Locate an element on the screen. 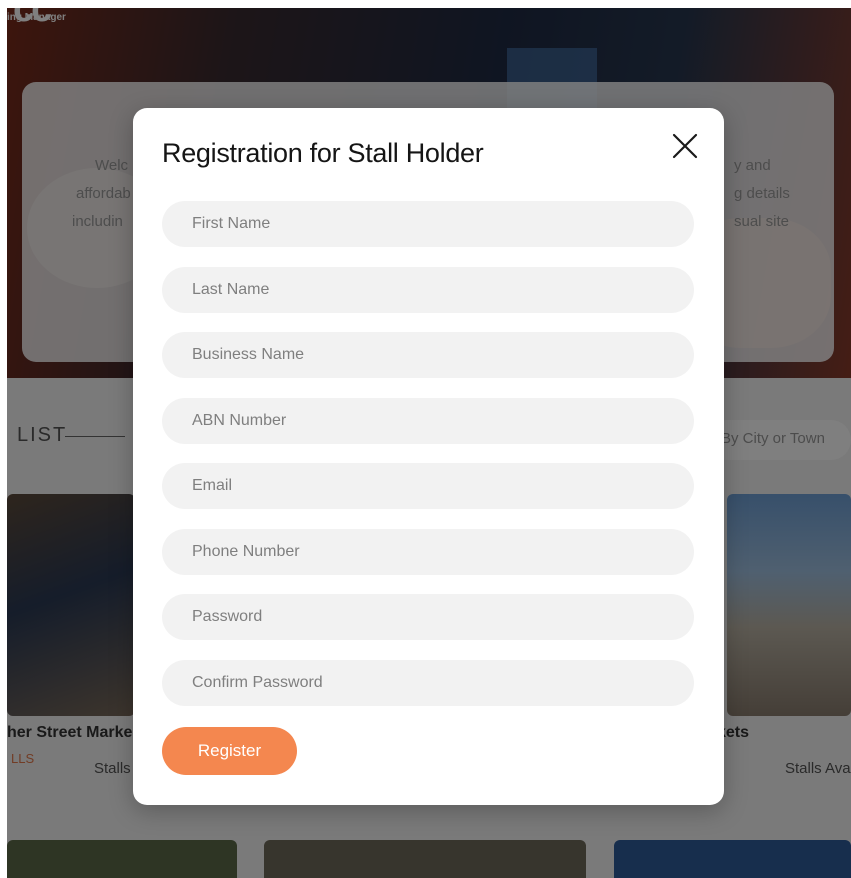 The height and width of the screenshot is (878, 851). modal-title: Registration for Stall Holder is located at coordinates (323, 153).